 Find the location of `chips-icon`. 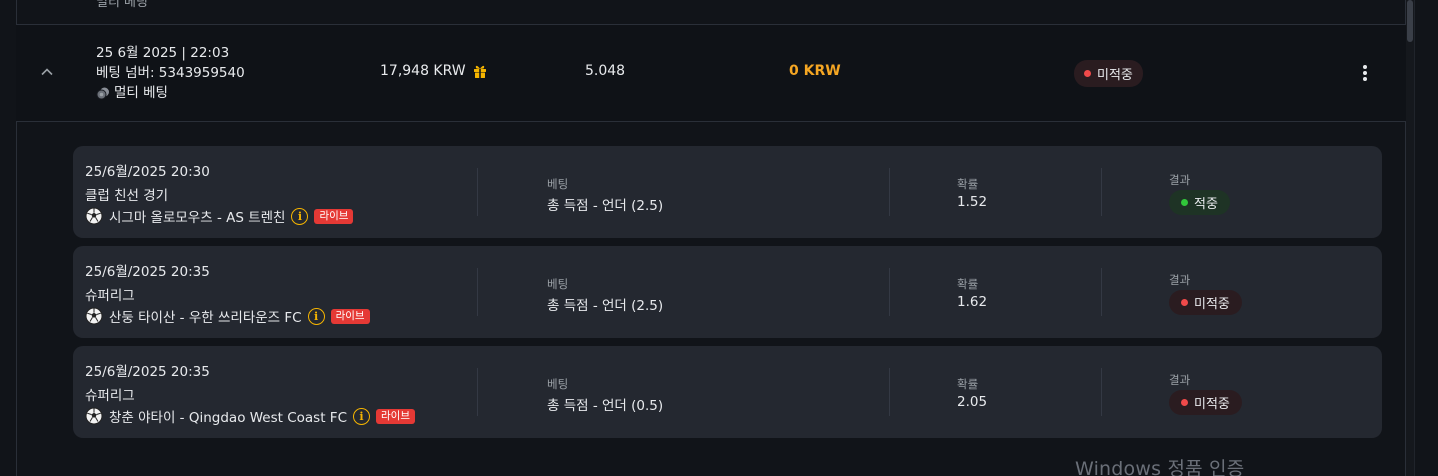

chips-icon is located at coordinates (102, 93).